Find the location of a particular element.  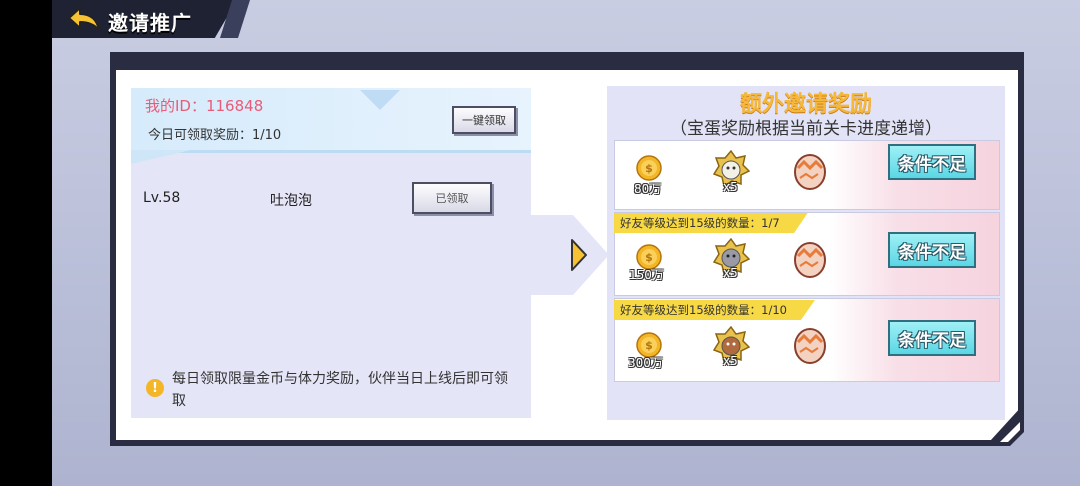

header-divider is located at coordinates (331, 151).